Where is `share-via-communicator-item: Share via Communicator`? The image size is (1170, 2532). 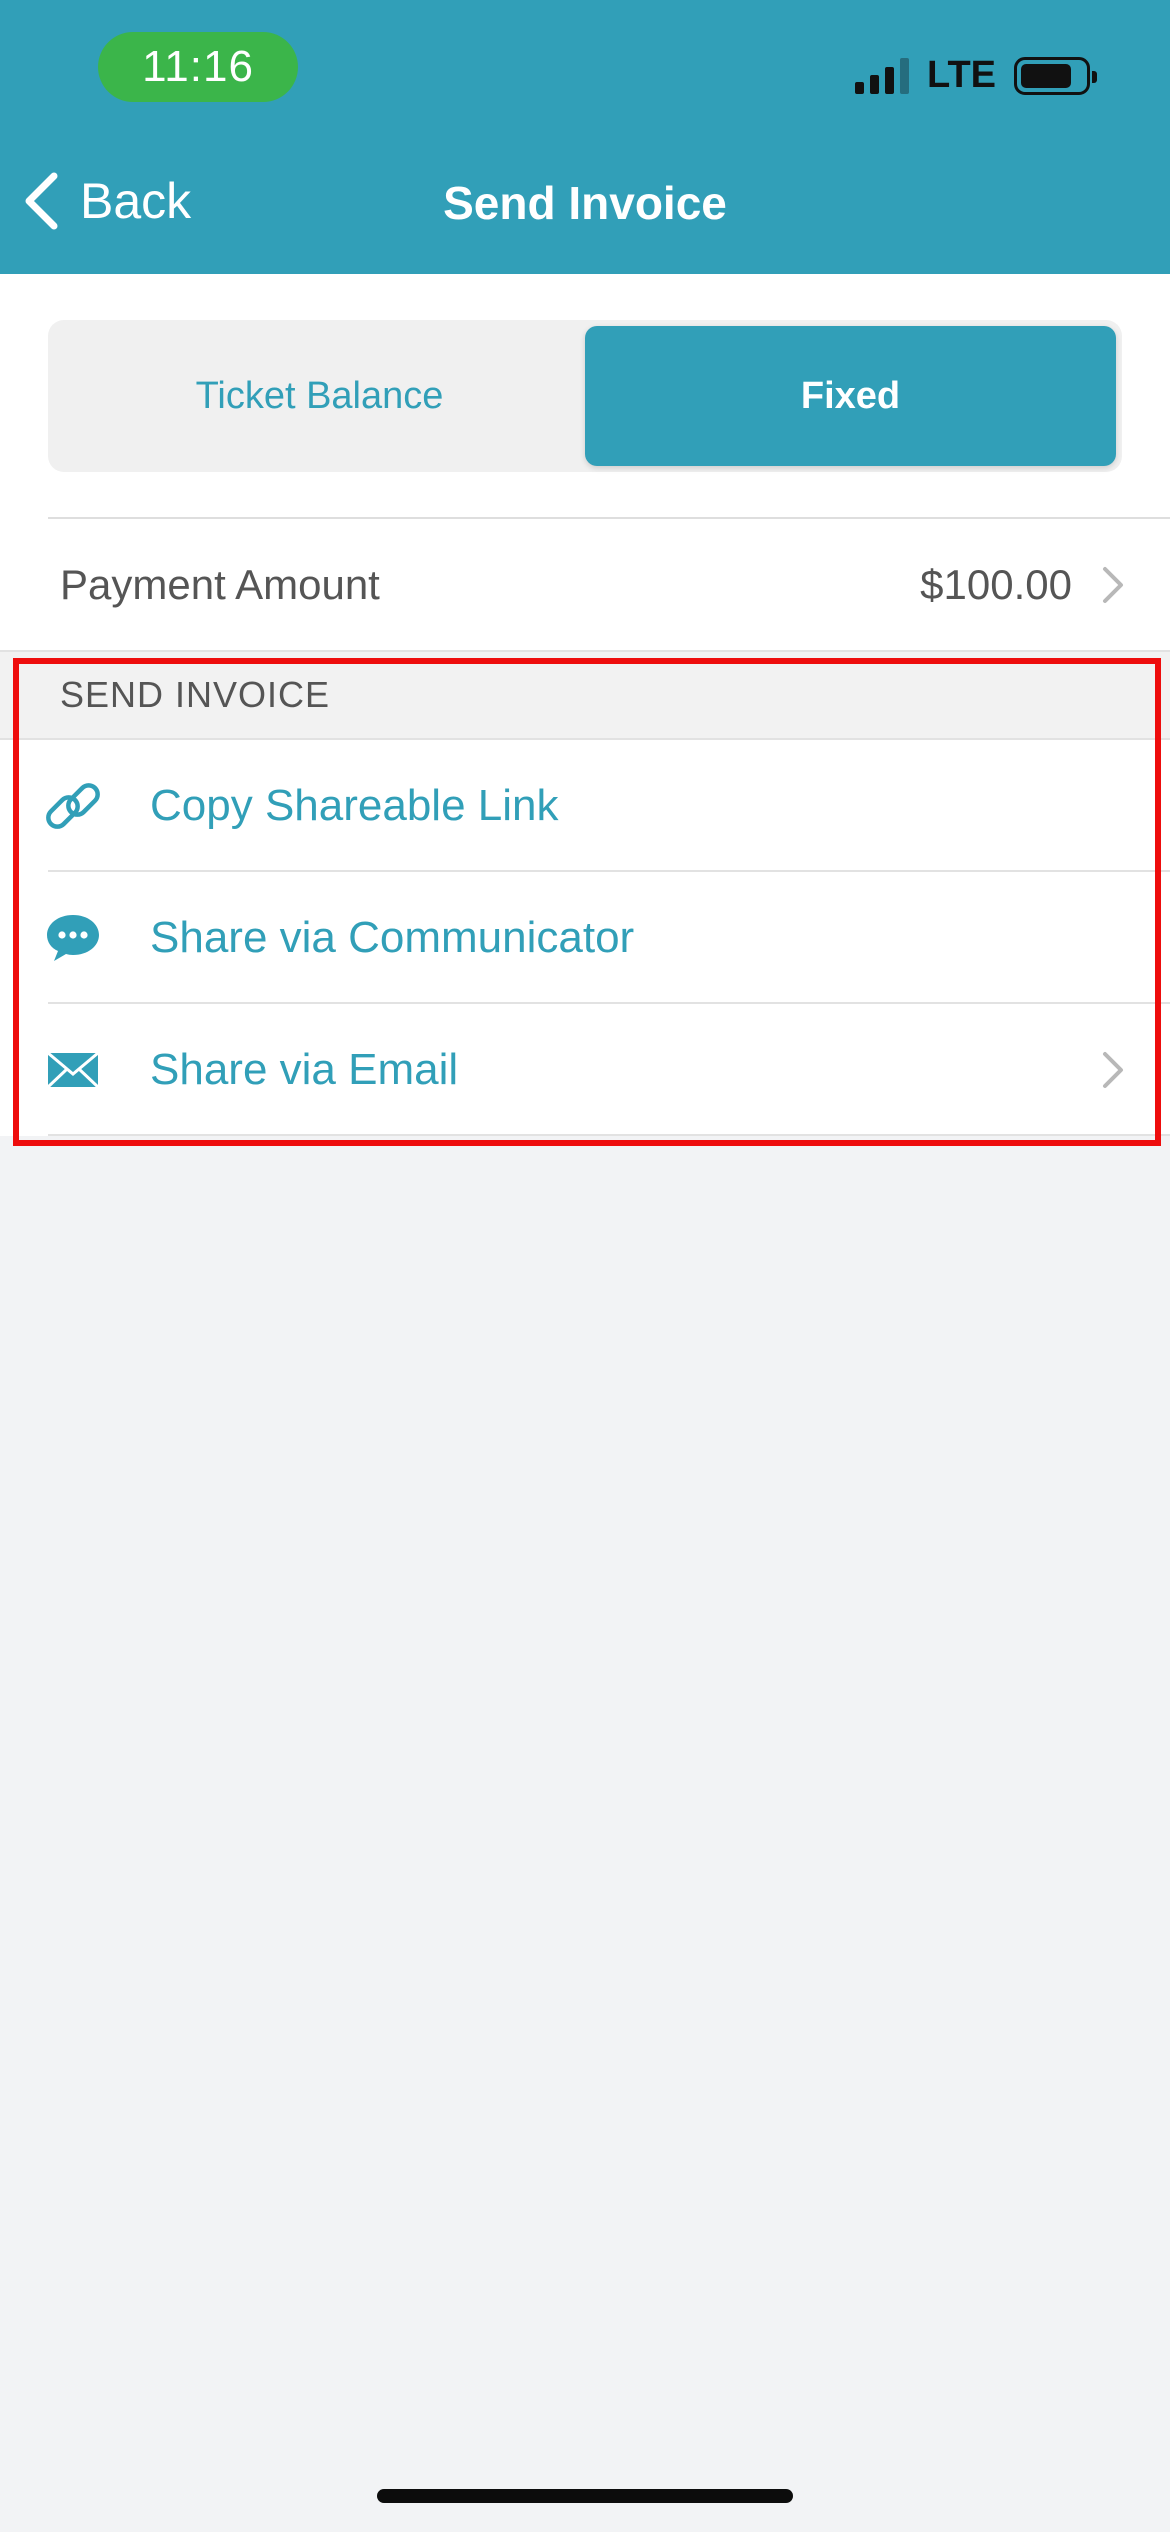
share-via-communicator-item: Share via Communicator is located at coordinates (585, 938).